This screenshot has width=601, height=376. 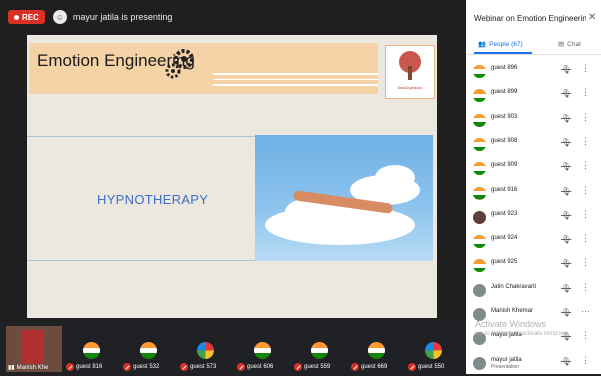 What do you see at coordinates (16, 17) in the screenshot?
I see `record-dot-icon` at bounding box center [16, 17].